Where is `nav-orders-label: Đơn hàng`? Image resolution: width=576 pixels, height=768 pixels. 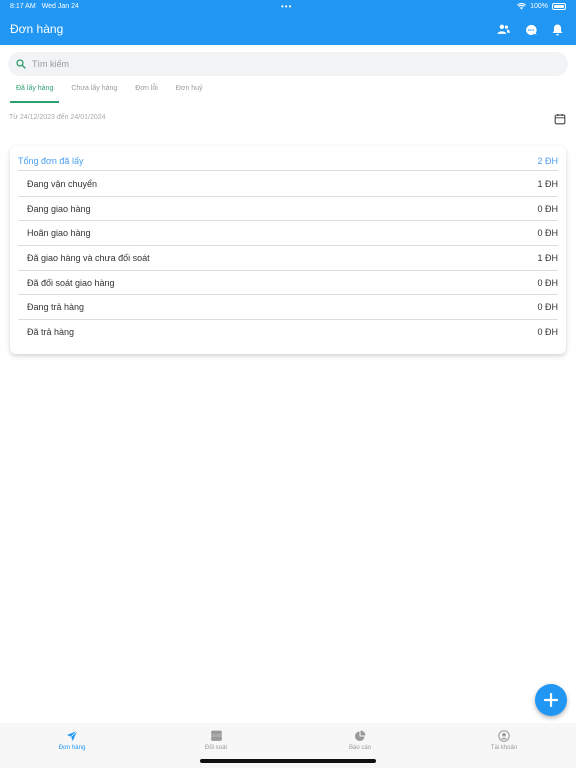 nav-orders-label: Đơn hàng is located at coordinates (72, 748).